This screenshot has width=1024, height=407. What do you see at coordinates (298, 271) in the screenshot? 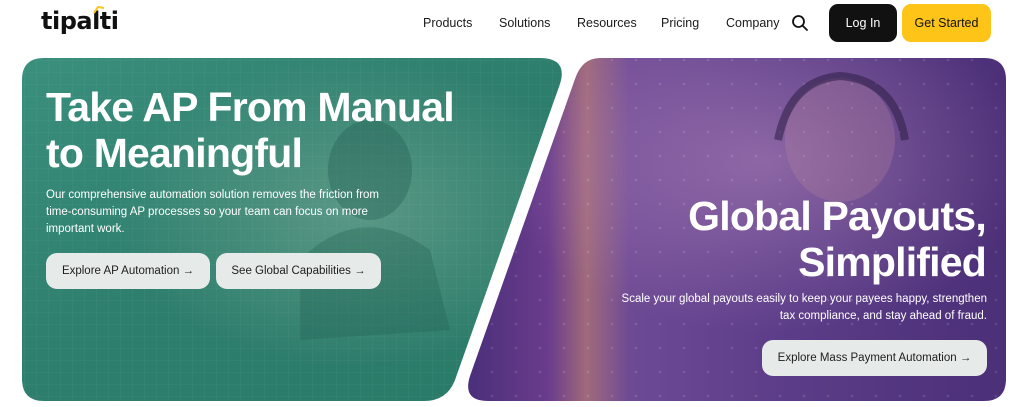
I see `see-global-capabilities-button: See Global Capabilities →` at bounding box center [298, 271].